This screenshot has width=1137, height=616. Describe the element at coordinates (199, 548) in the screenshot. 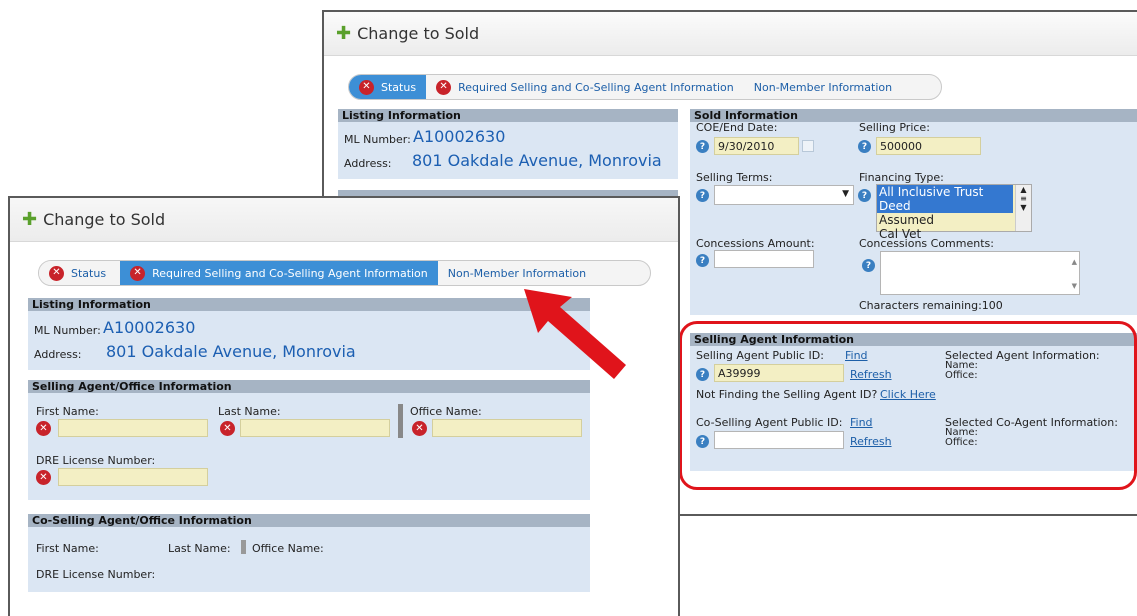

I see `co-last-label: Last Name:` at that location.